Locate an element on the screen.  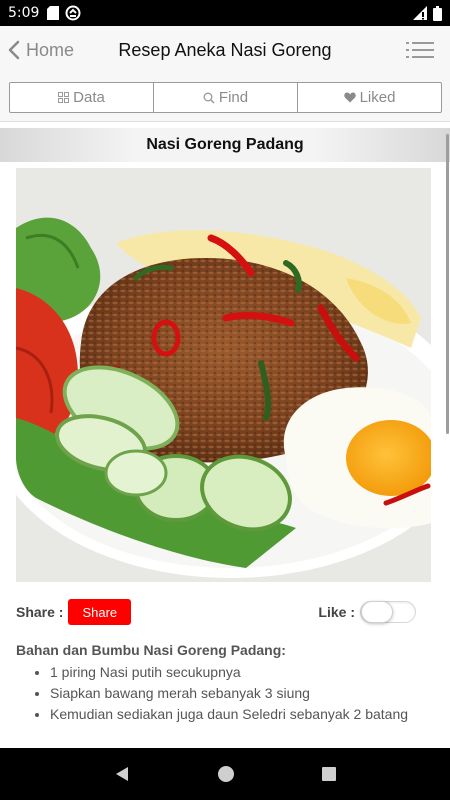
search-icon is located at coordinates (209, 98).